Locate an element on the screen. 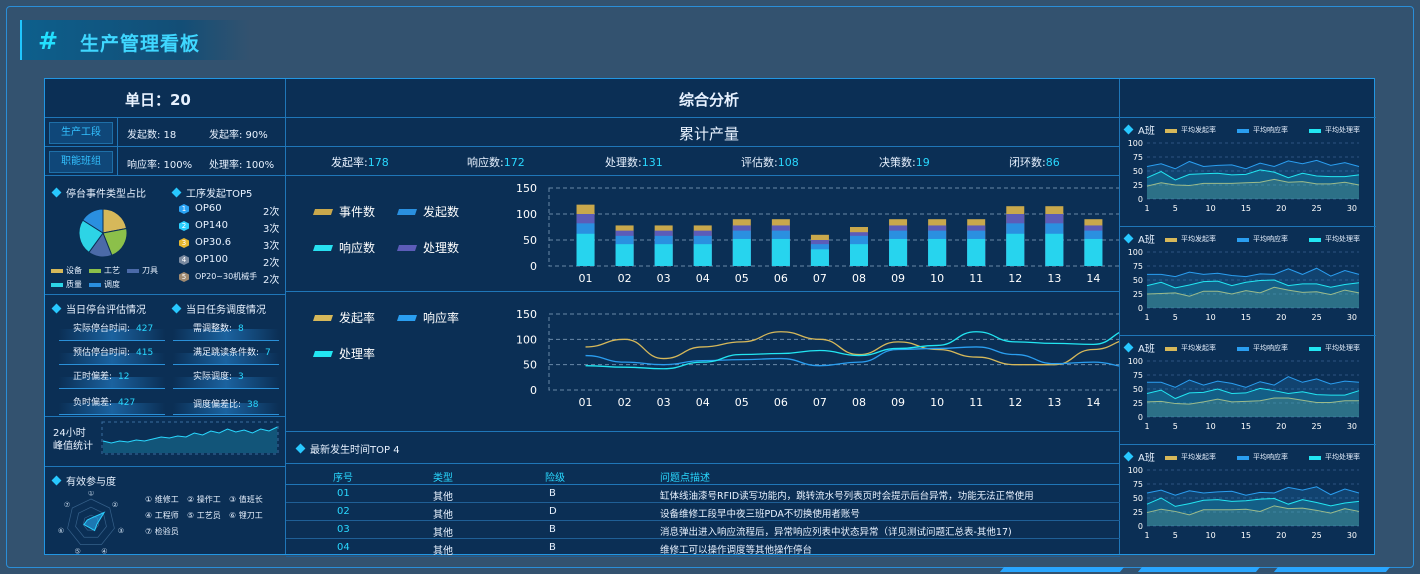 The width and height of the screenshot is (1420, 574). table-cell: 03 is located at coordinates (343, 529).